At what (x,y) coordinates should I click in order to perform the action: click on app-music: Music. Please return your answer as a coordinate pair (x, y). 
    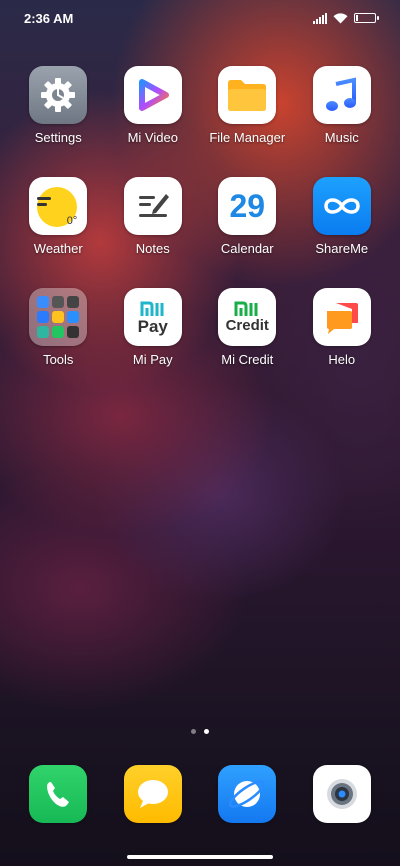
    Looking at the image, I should click on (342, 121).